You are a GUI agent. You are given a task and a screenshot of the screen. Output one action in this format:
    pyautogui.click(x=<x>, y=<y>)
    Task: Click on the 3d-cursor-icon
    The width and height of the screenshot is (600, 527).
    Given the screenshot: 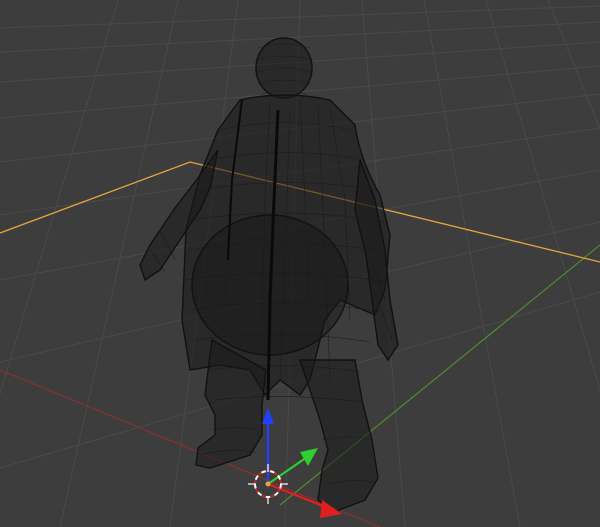 What is the action you would take?
    pyautogui.click(x=268, y=484)
    